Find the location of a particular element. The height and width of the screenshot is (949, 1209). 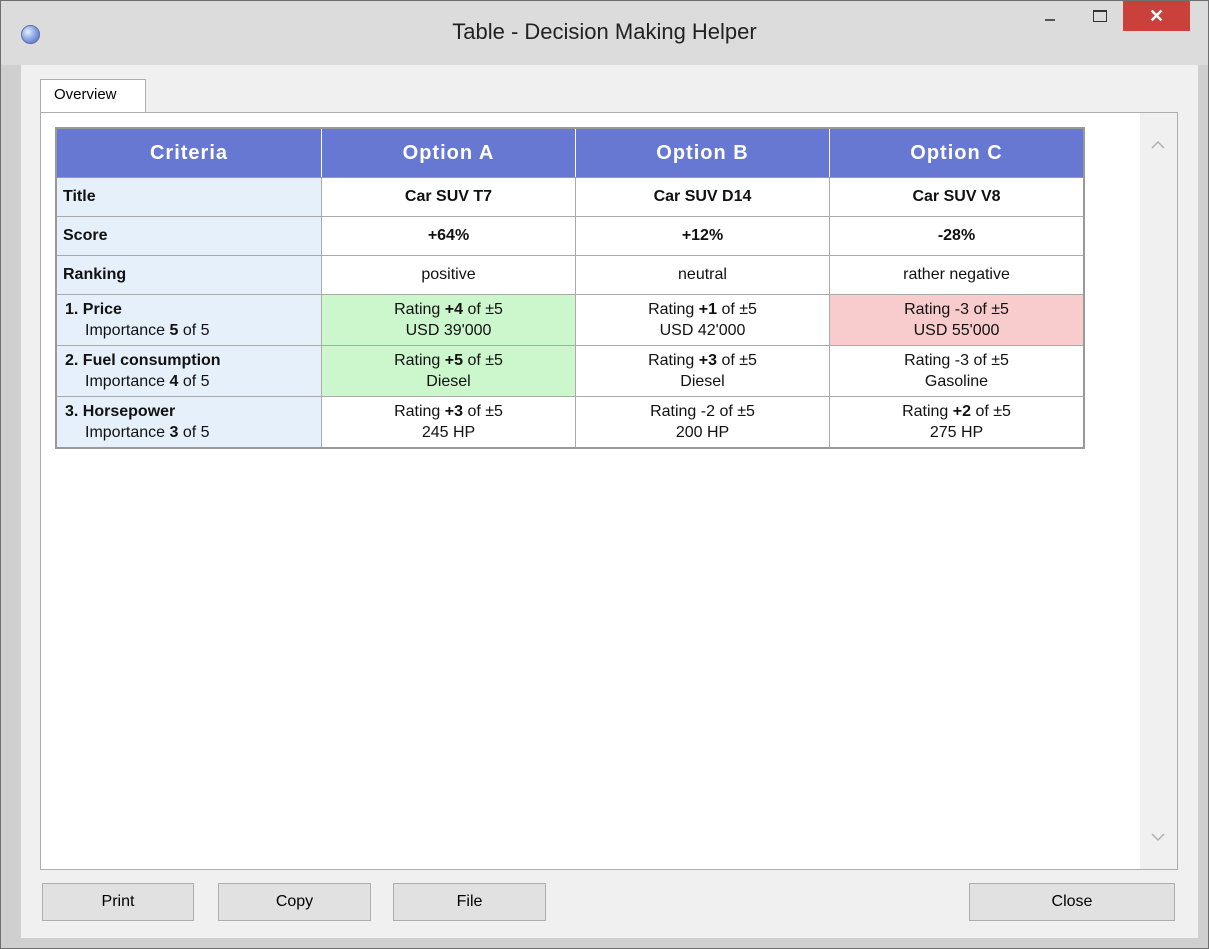

criterion-importance: Importance 3 of 5 is located at coordinates (189, 432).